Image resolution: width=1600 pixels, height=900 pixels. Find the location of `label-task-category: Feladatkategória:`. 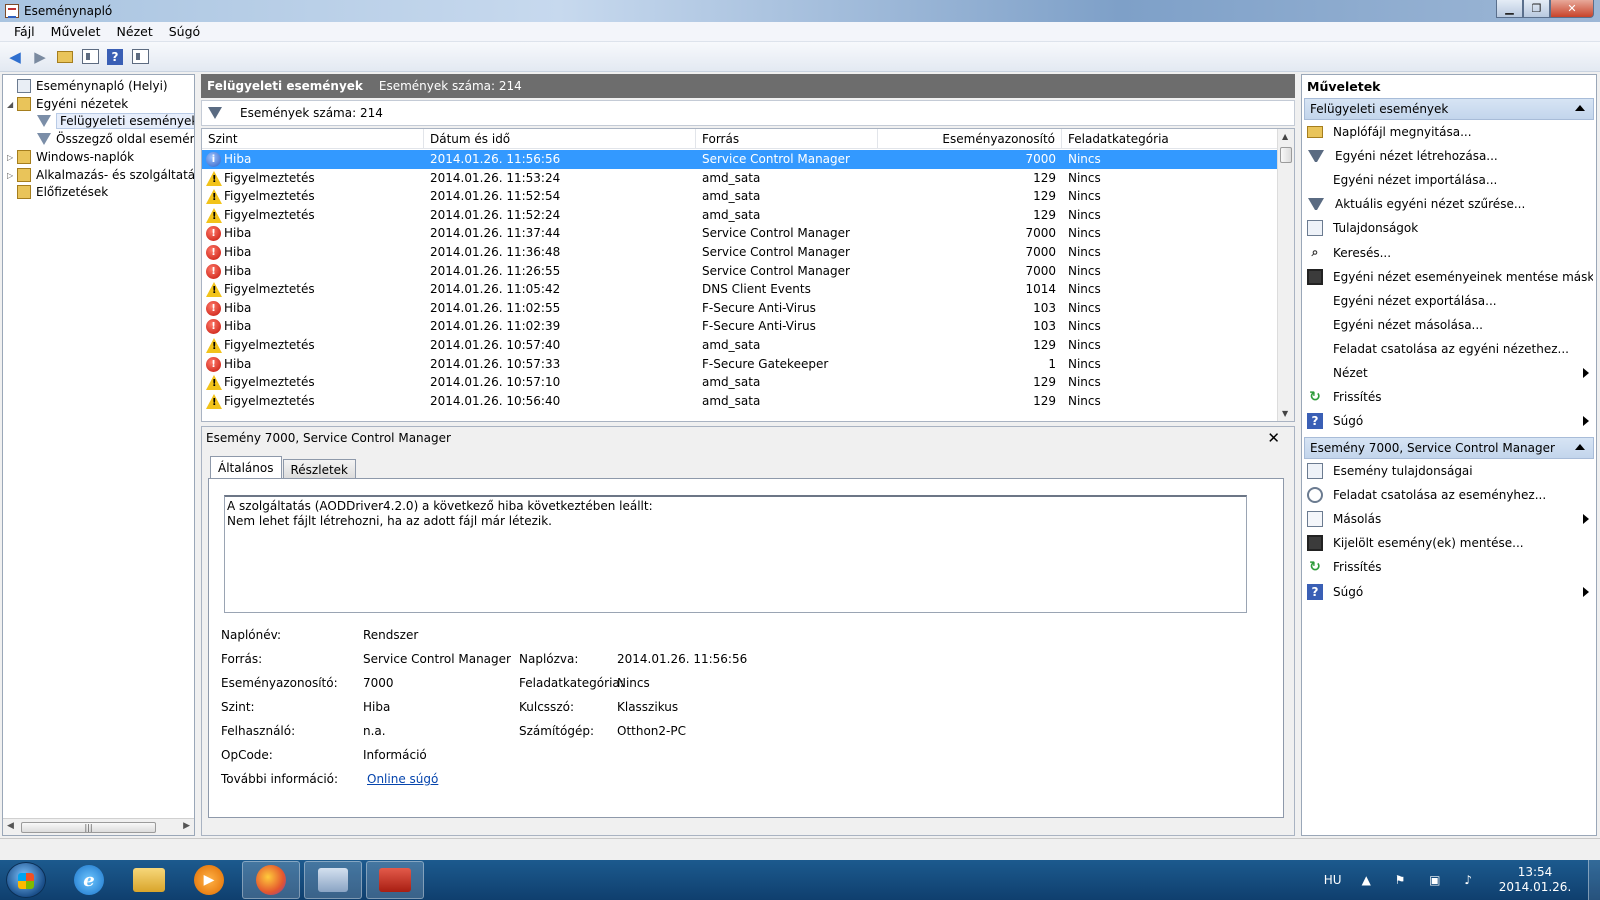

label-task-category: Feladatkategória: is located at coordinates (571, 683).